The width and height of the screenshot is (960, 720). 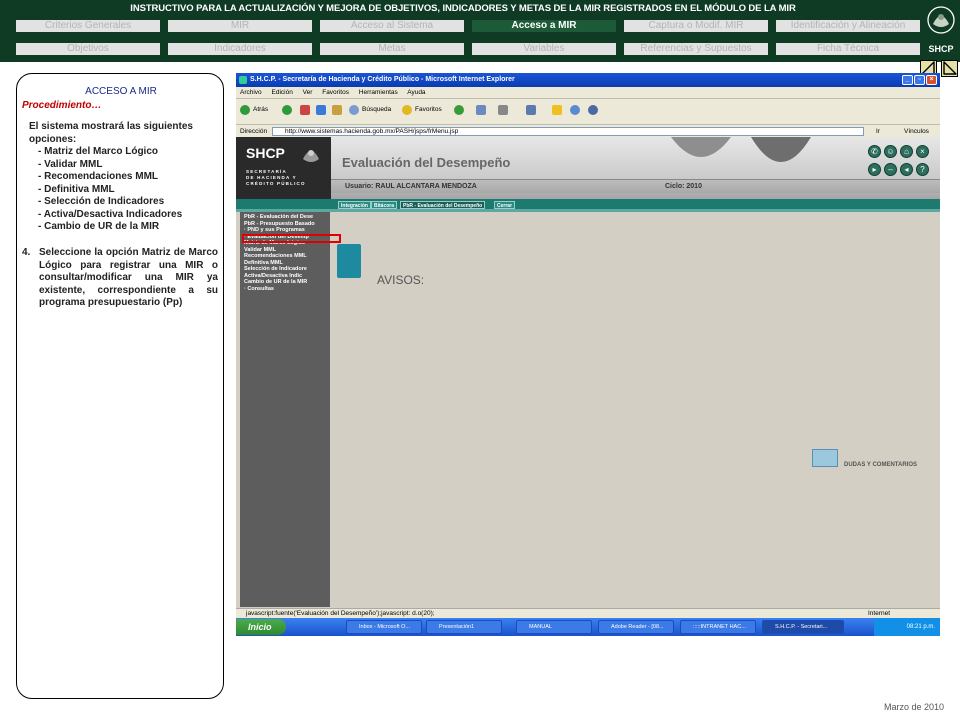 I want to click on menu-item: · Consultas, so click(x=285, y=289).